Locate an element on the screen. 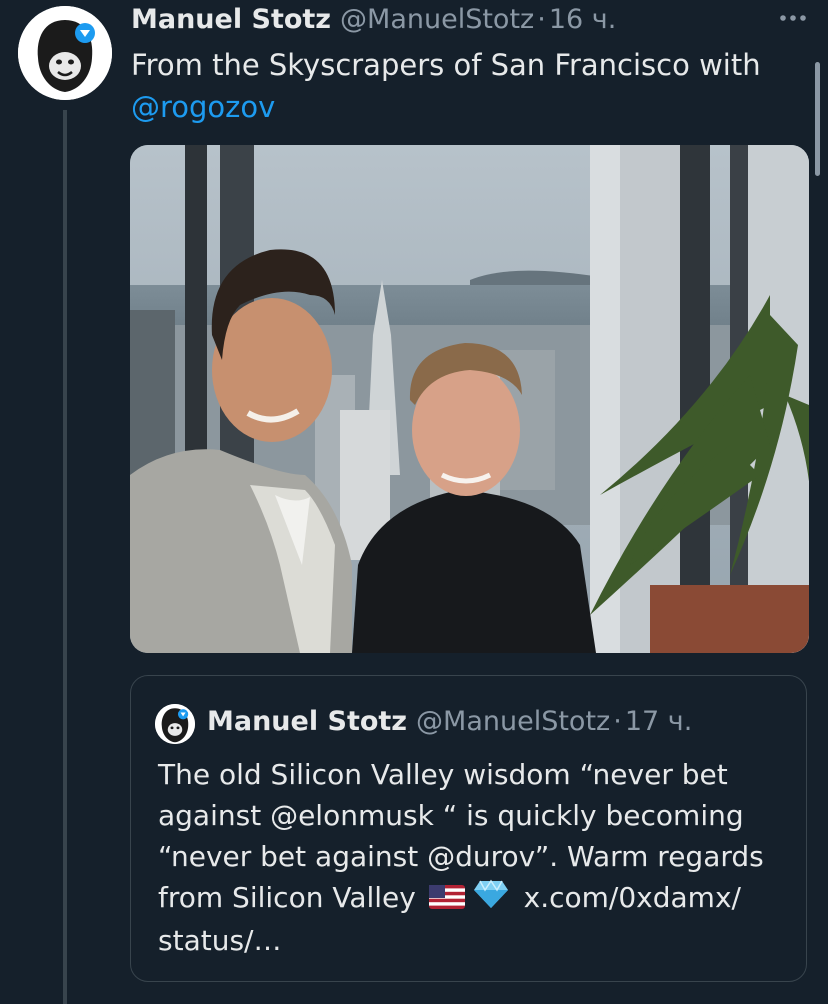  author-avatar is located at coordinates (65, 53).